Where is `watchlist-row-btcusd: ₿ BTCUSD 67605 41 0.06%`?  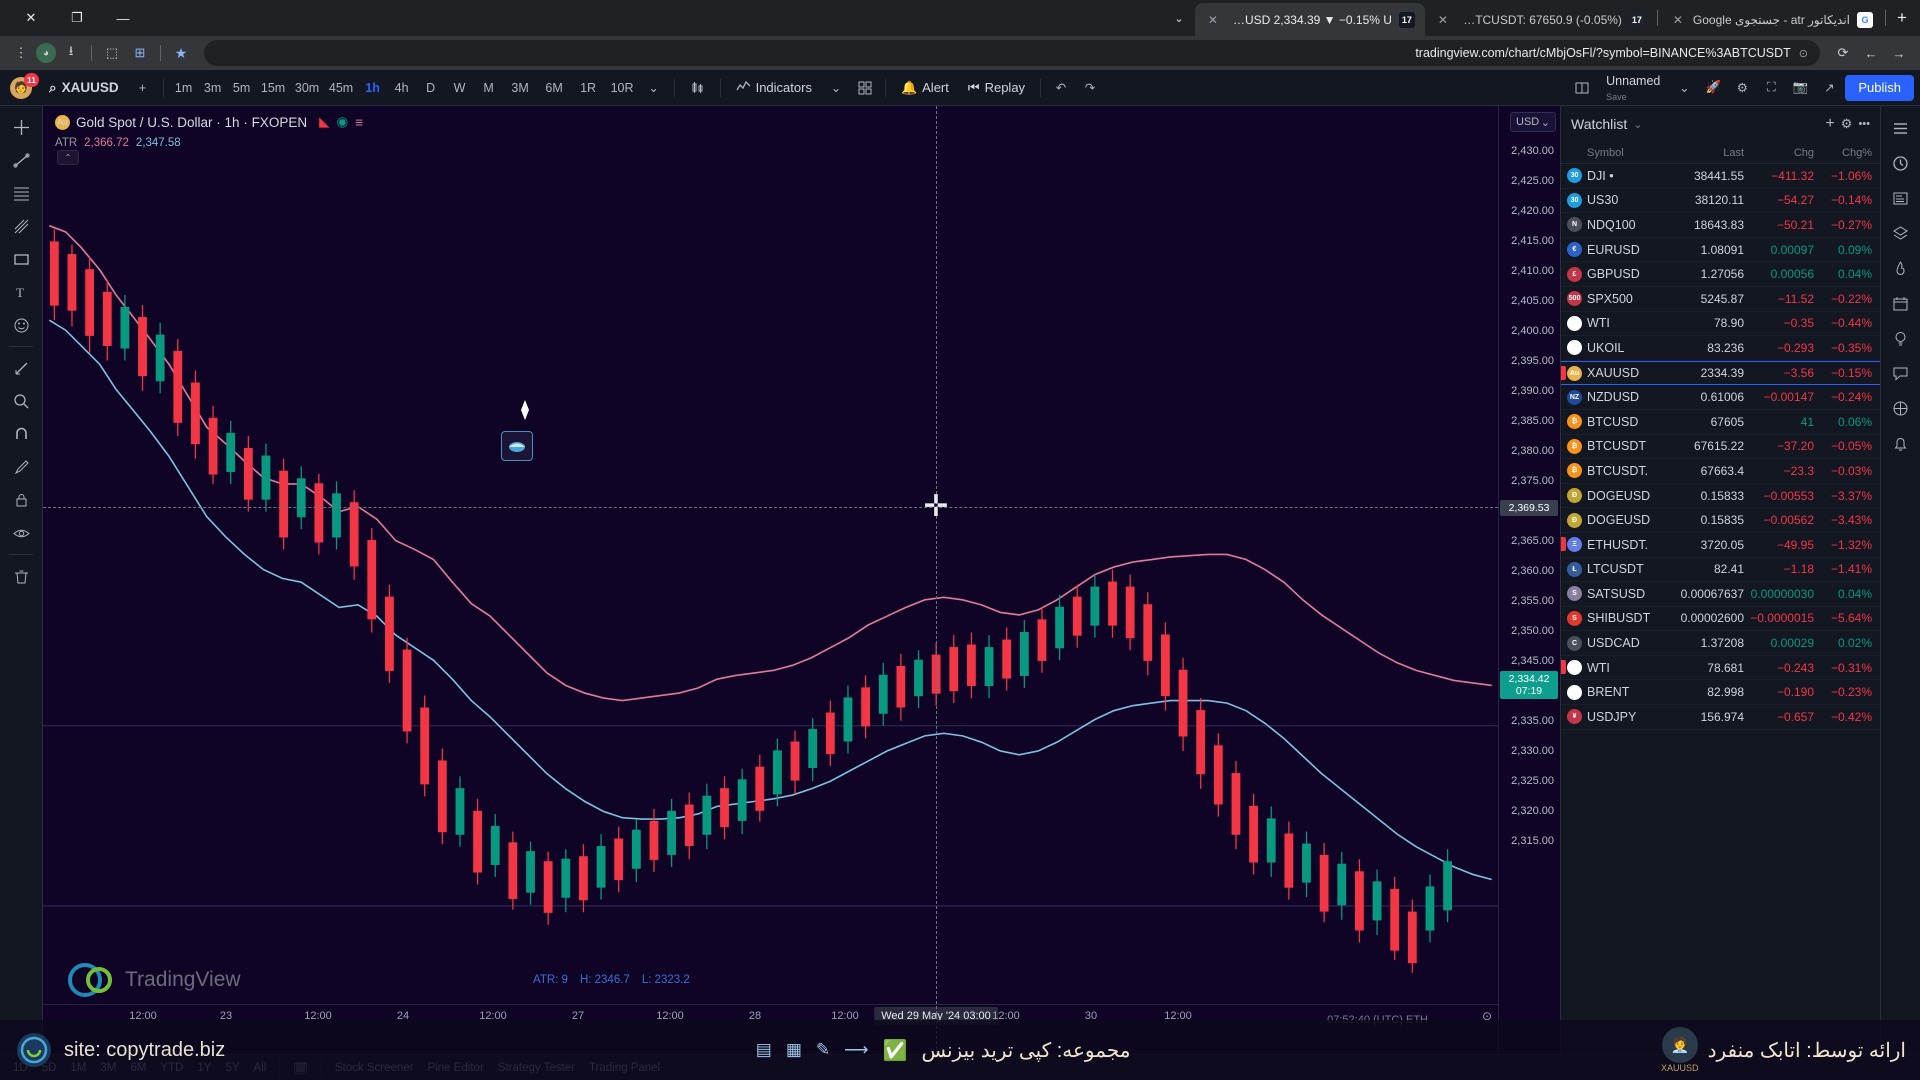
watchlist-row-btcusd: ₿ BTCUSD 67605 41 0.06% is located at coordinates (1720, 422).